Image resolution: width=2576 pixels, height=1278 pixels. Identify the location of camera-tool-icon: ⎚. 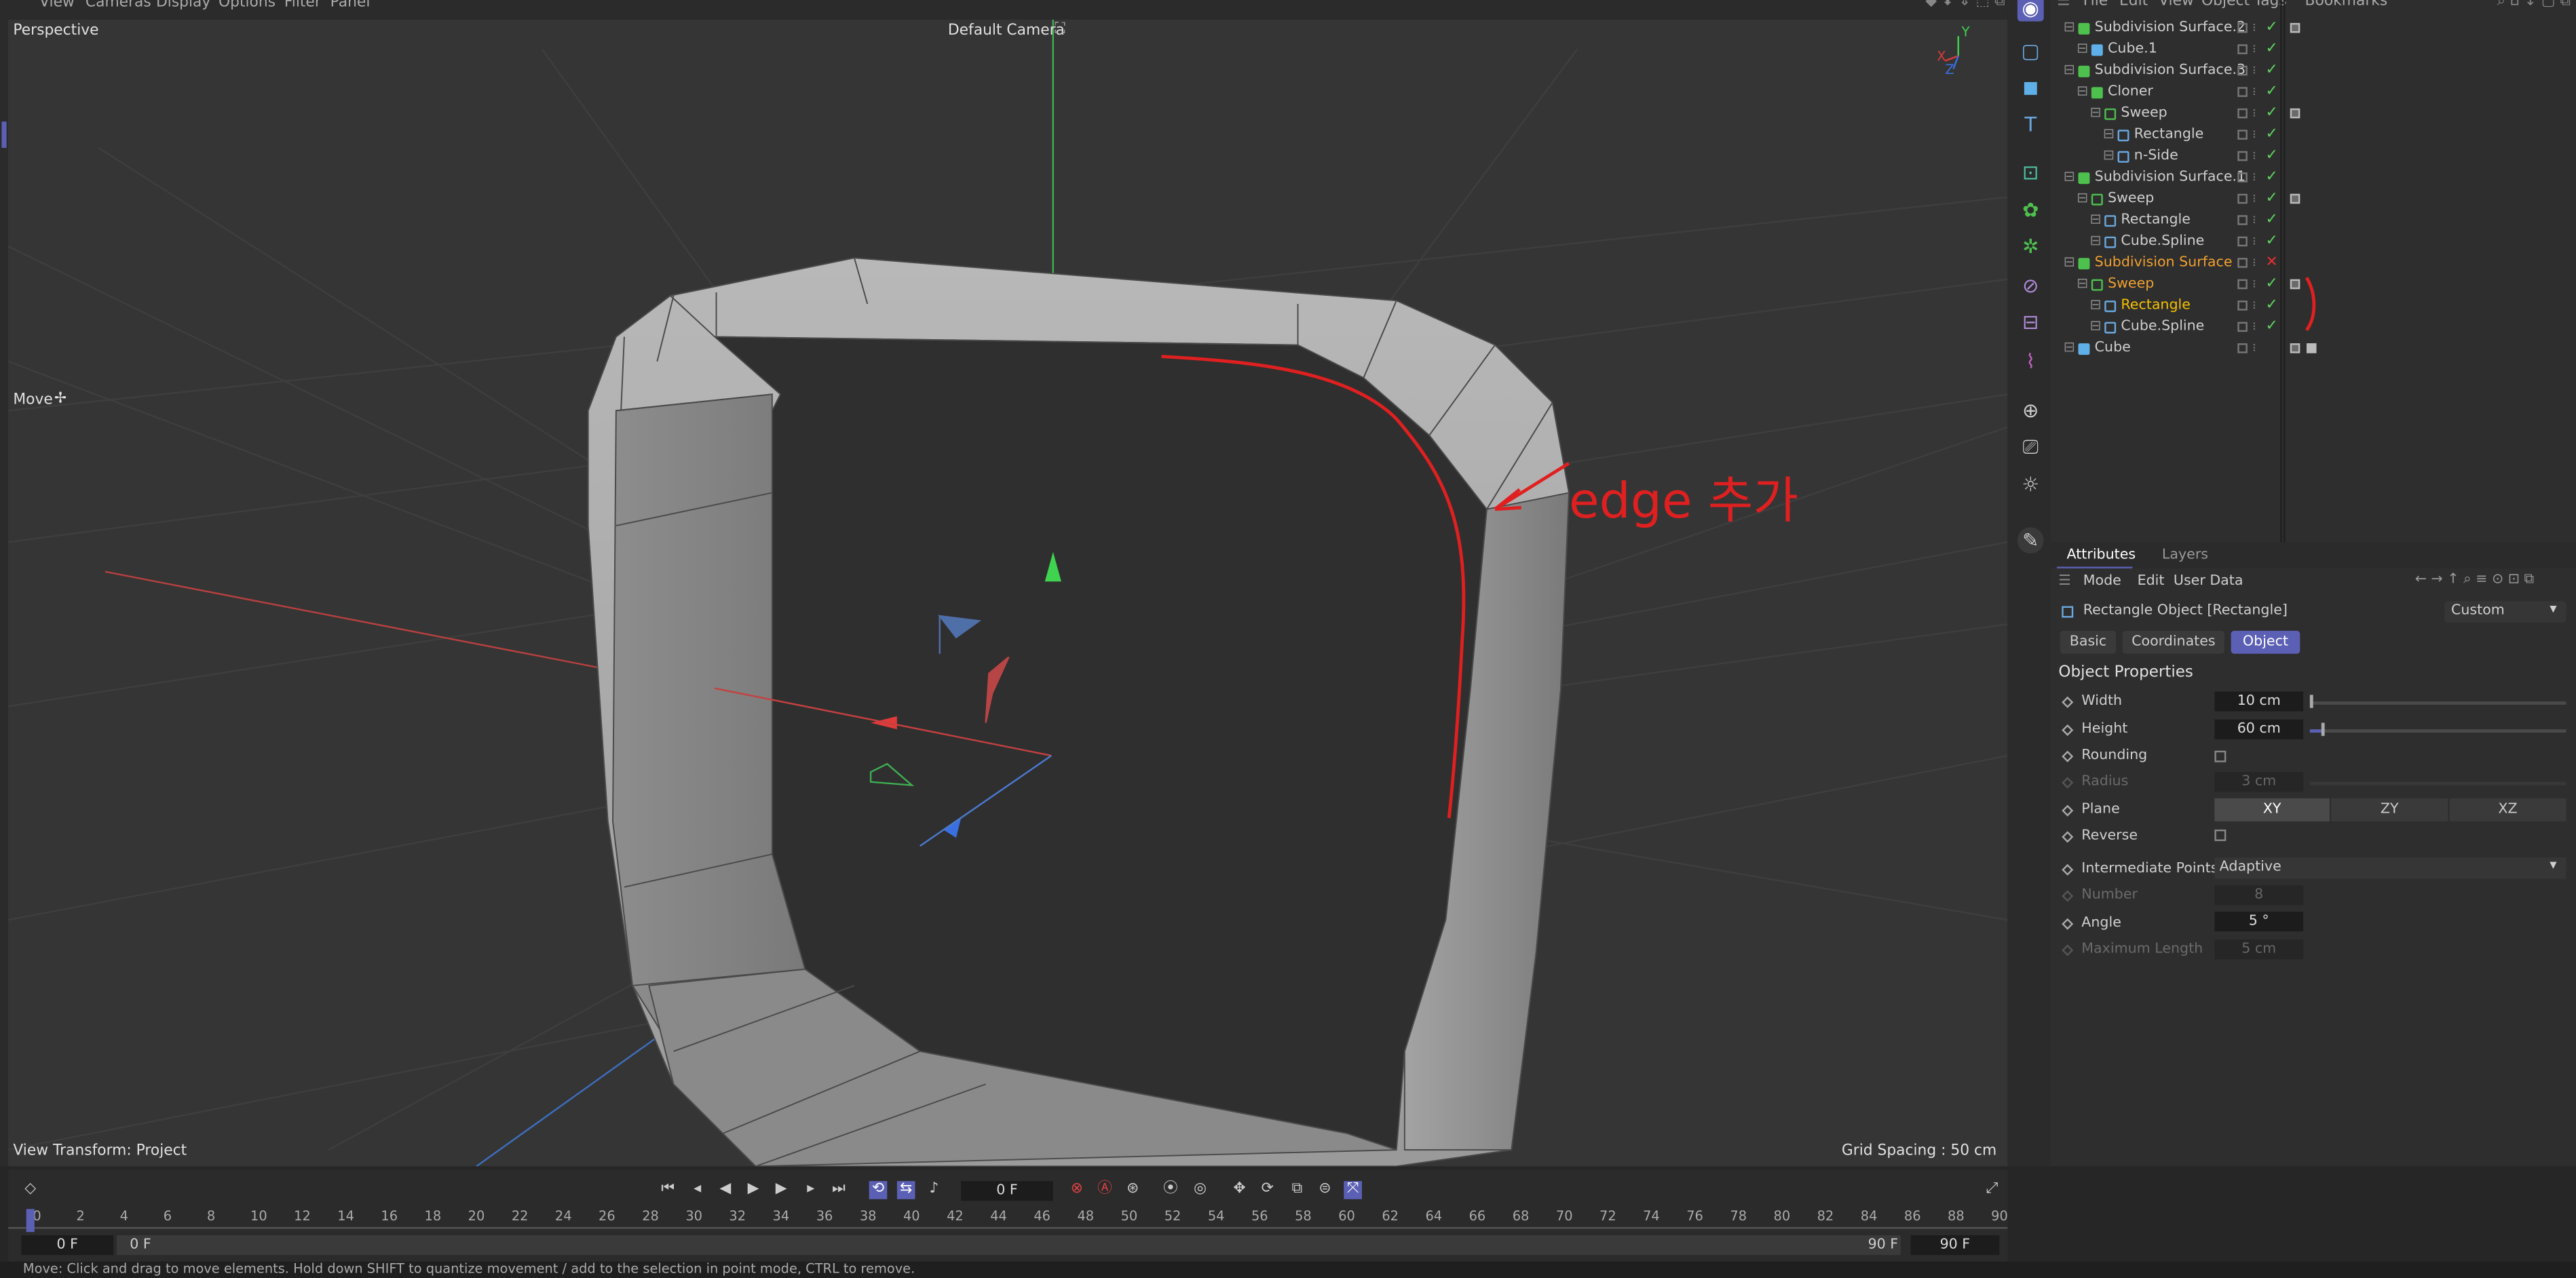
(2031, 446).